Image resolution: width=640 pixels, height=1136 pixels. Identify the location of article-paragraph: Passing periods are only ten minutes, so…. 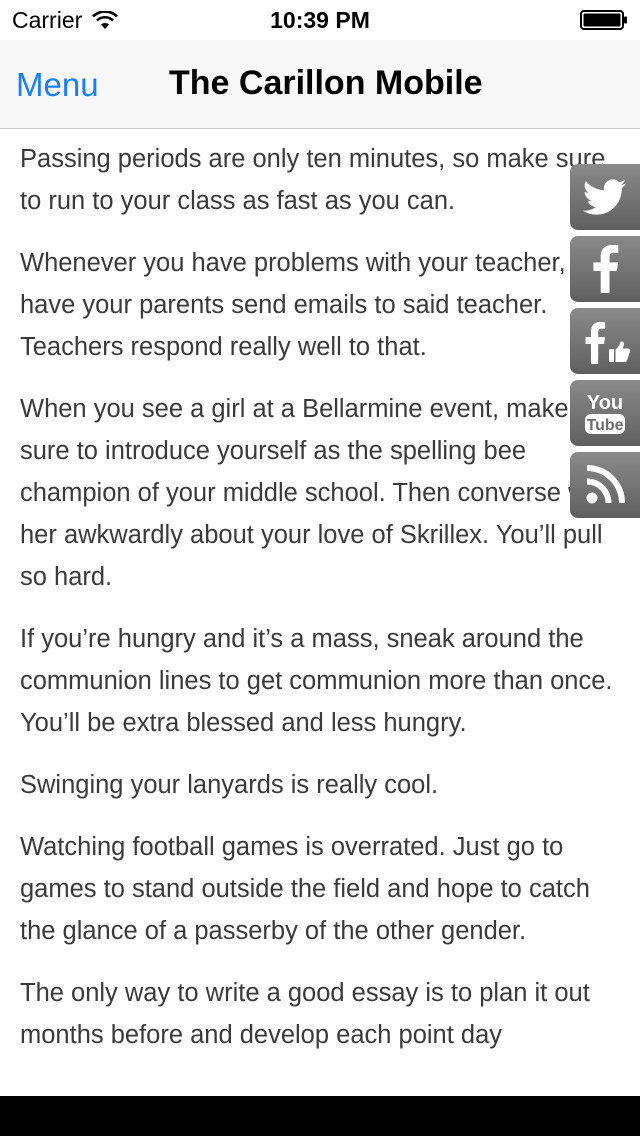
(313, 180).